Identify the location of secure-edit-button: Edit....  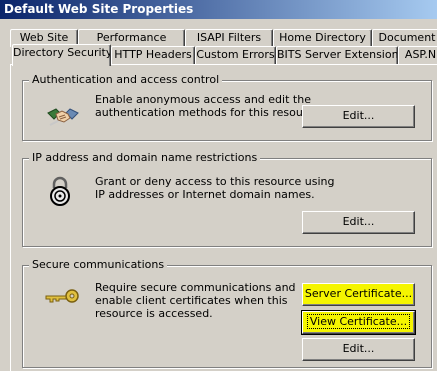
(358, 349).